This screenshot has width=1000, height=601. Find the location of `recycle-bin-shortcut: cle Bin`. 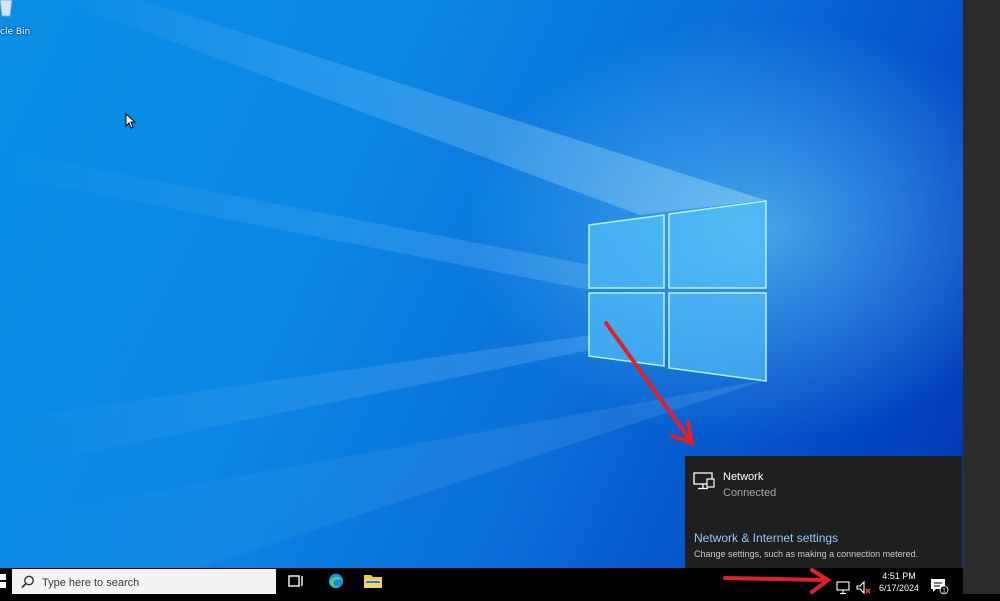

recycle-bin-shortcut: cle Bin is located at coordinates (20, 20).